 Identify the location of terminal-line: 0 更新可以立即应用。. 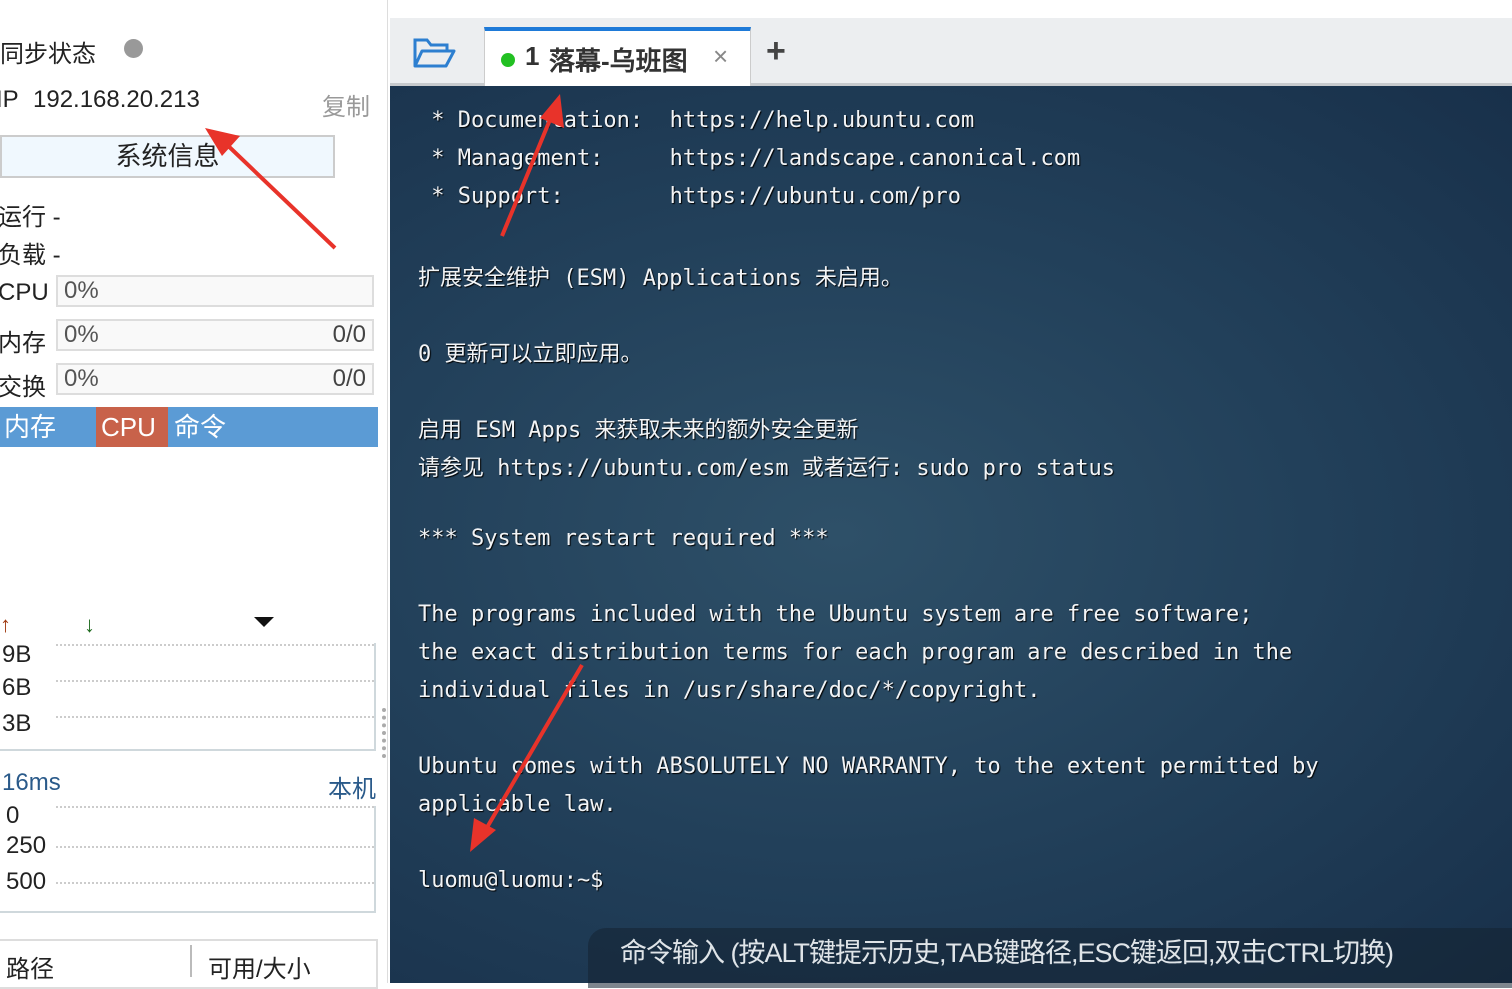
(530, 354).